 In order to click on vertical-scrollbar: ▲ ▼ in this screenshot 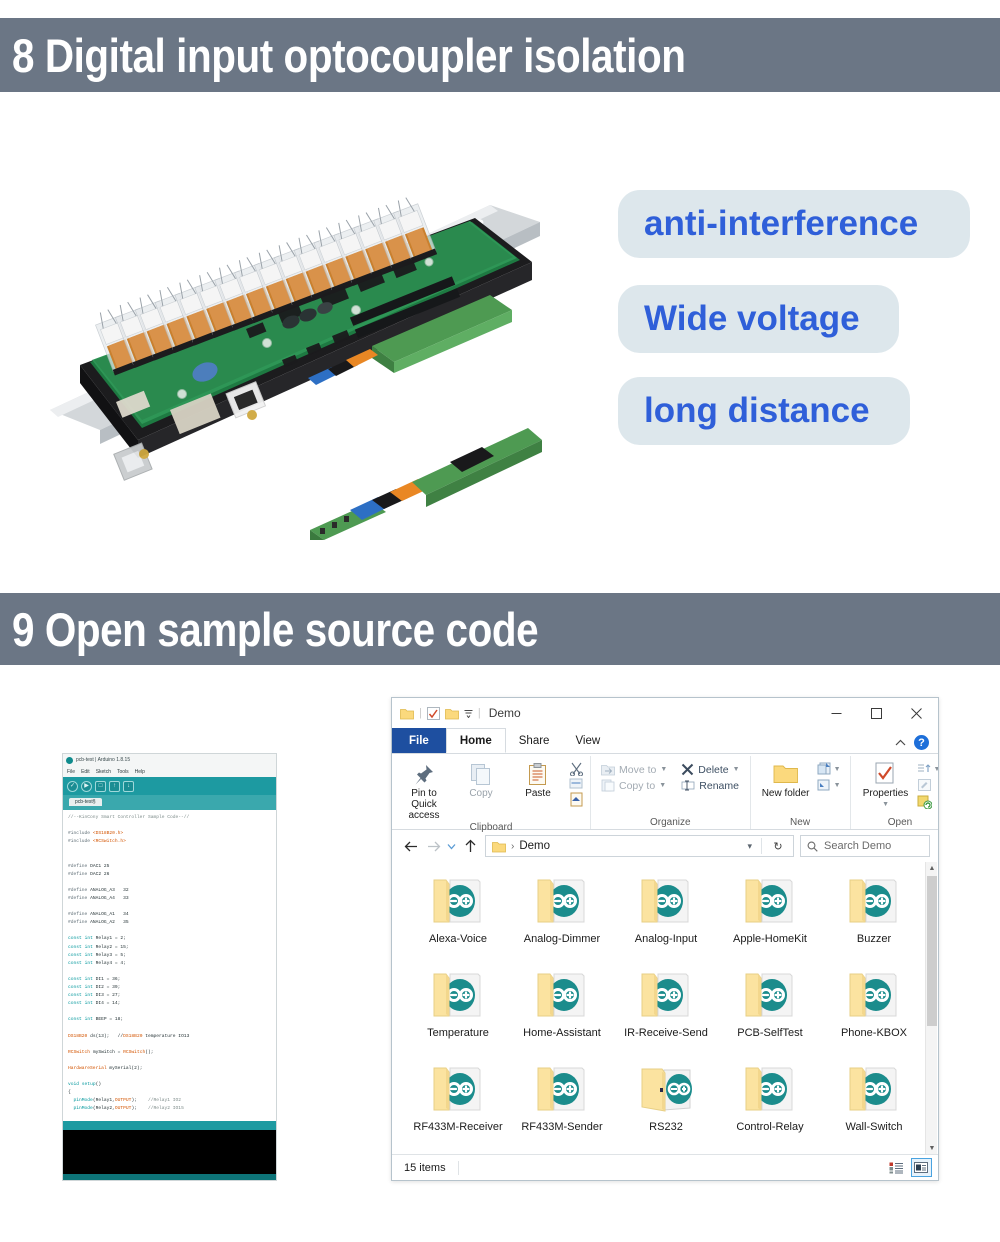, I will do `click(931, 1008)`.